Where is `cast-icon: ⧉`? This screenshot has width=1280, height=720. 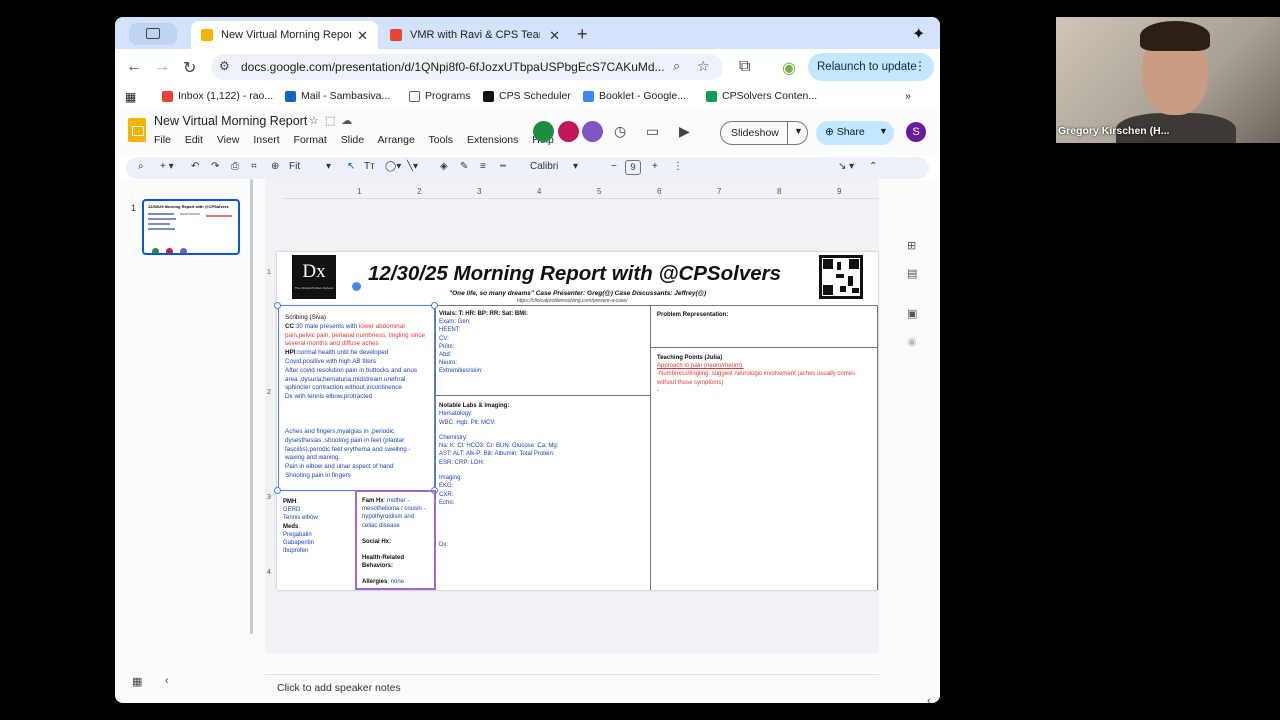 cast-icon: ⧉ is located at coordinates (744, 67).